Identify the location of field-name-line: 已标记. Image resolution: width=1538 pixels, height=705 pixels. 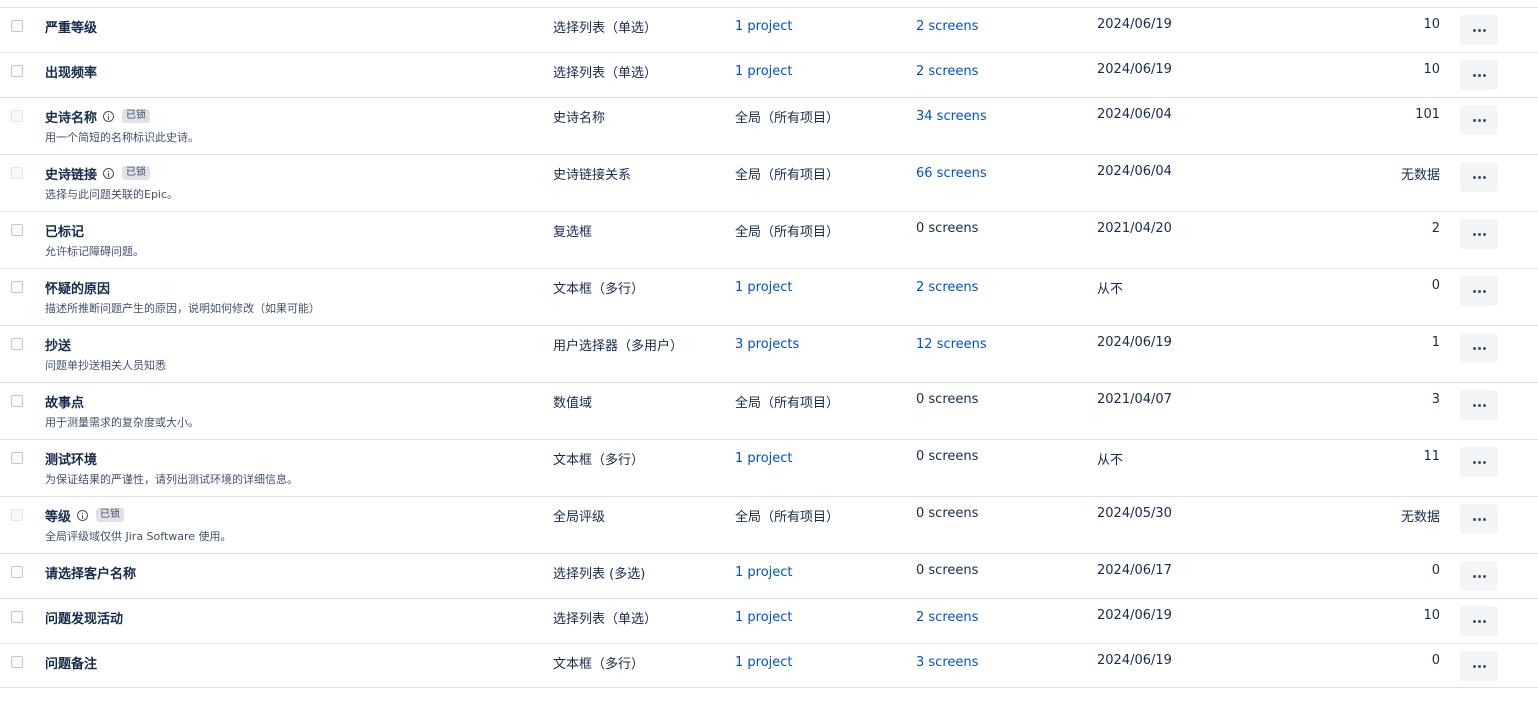
(94, 230).